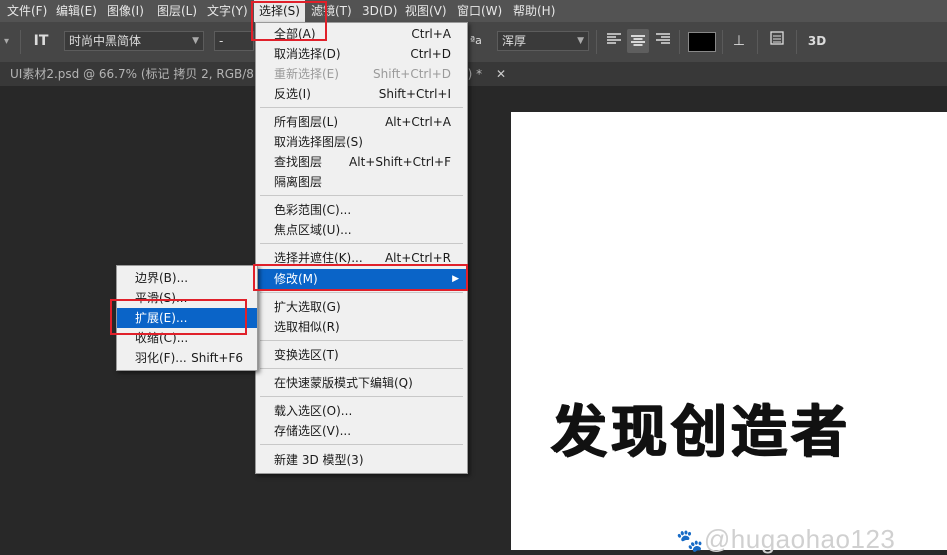 Image resolution: width=947 pixels, height=555 pixels. What do you see at coordinates (614, 41) in the screenshot?
I see `align-left-icon` at bounding box center [614, 41].